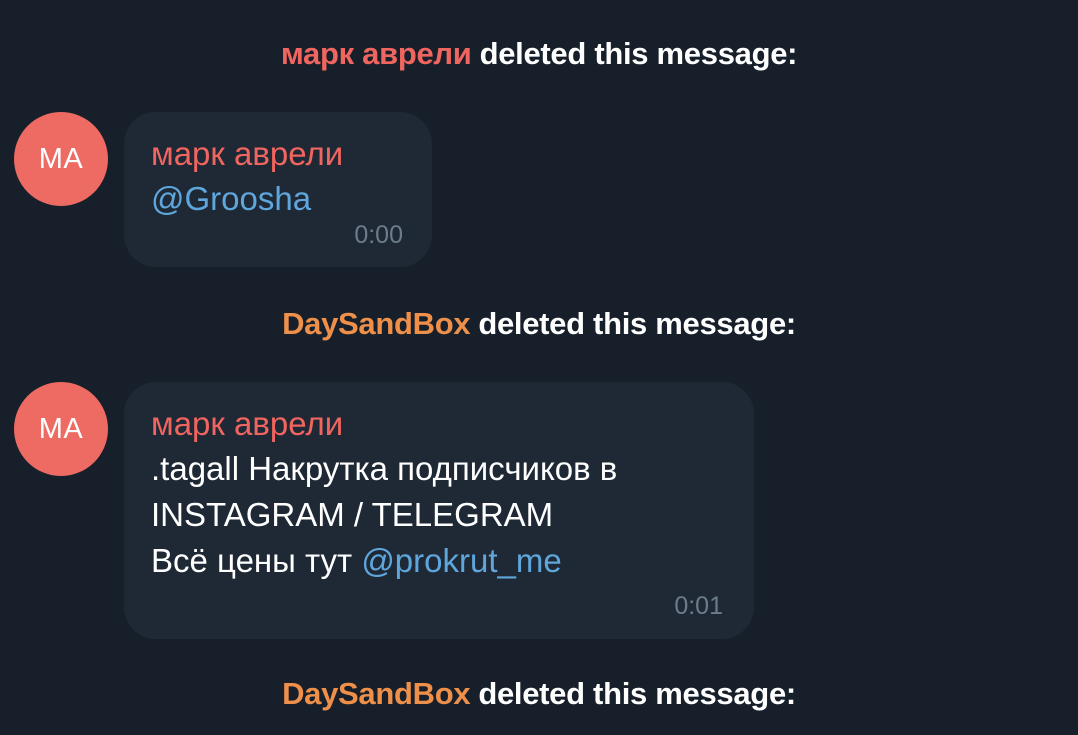  I want to click on mention-link: @Groosha, so click(231, 198).